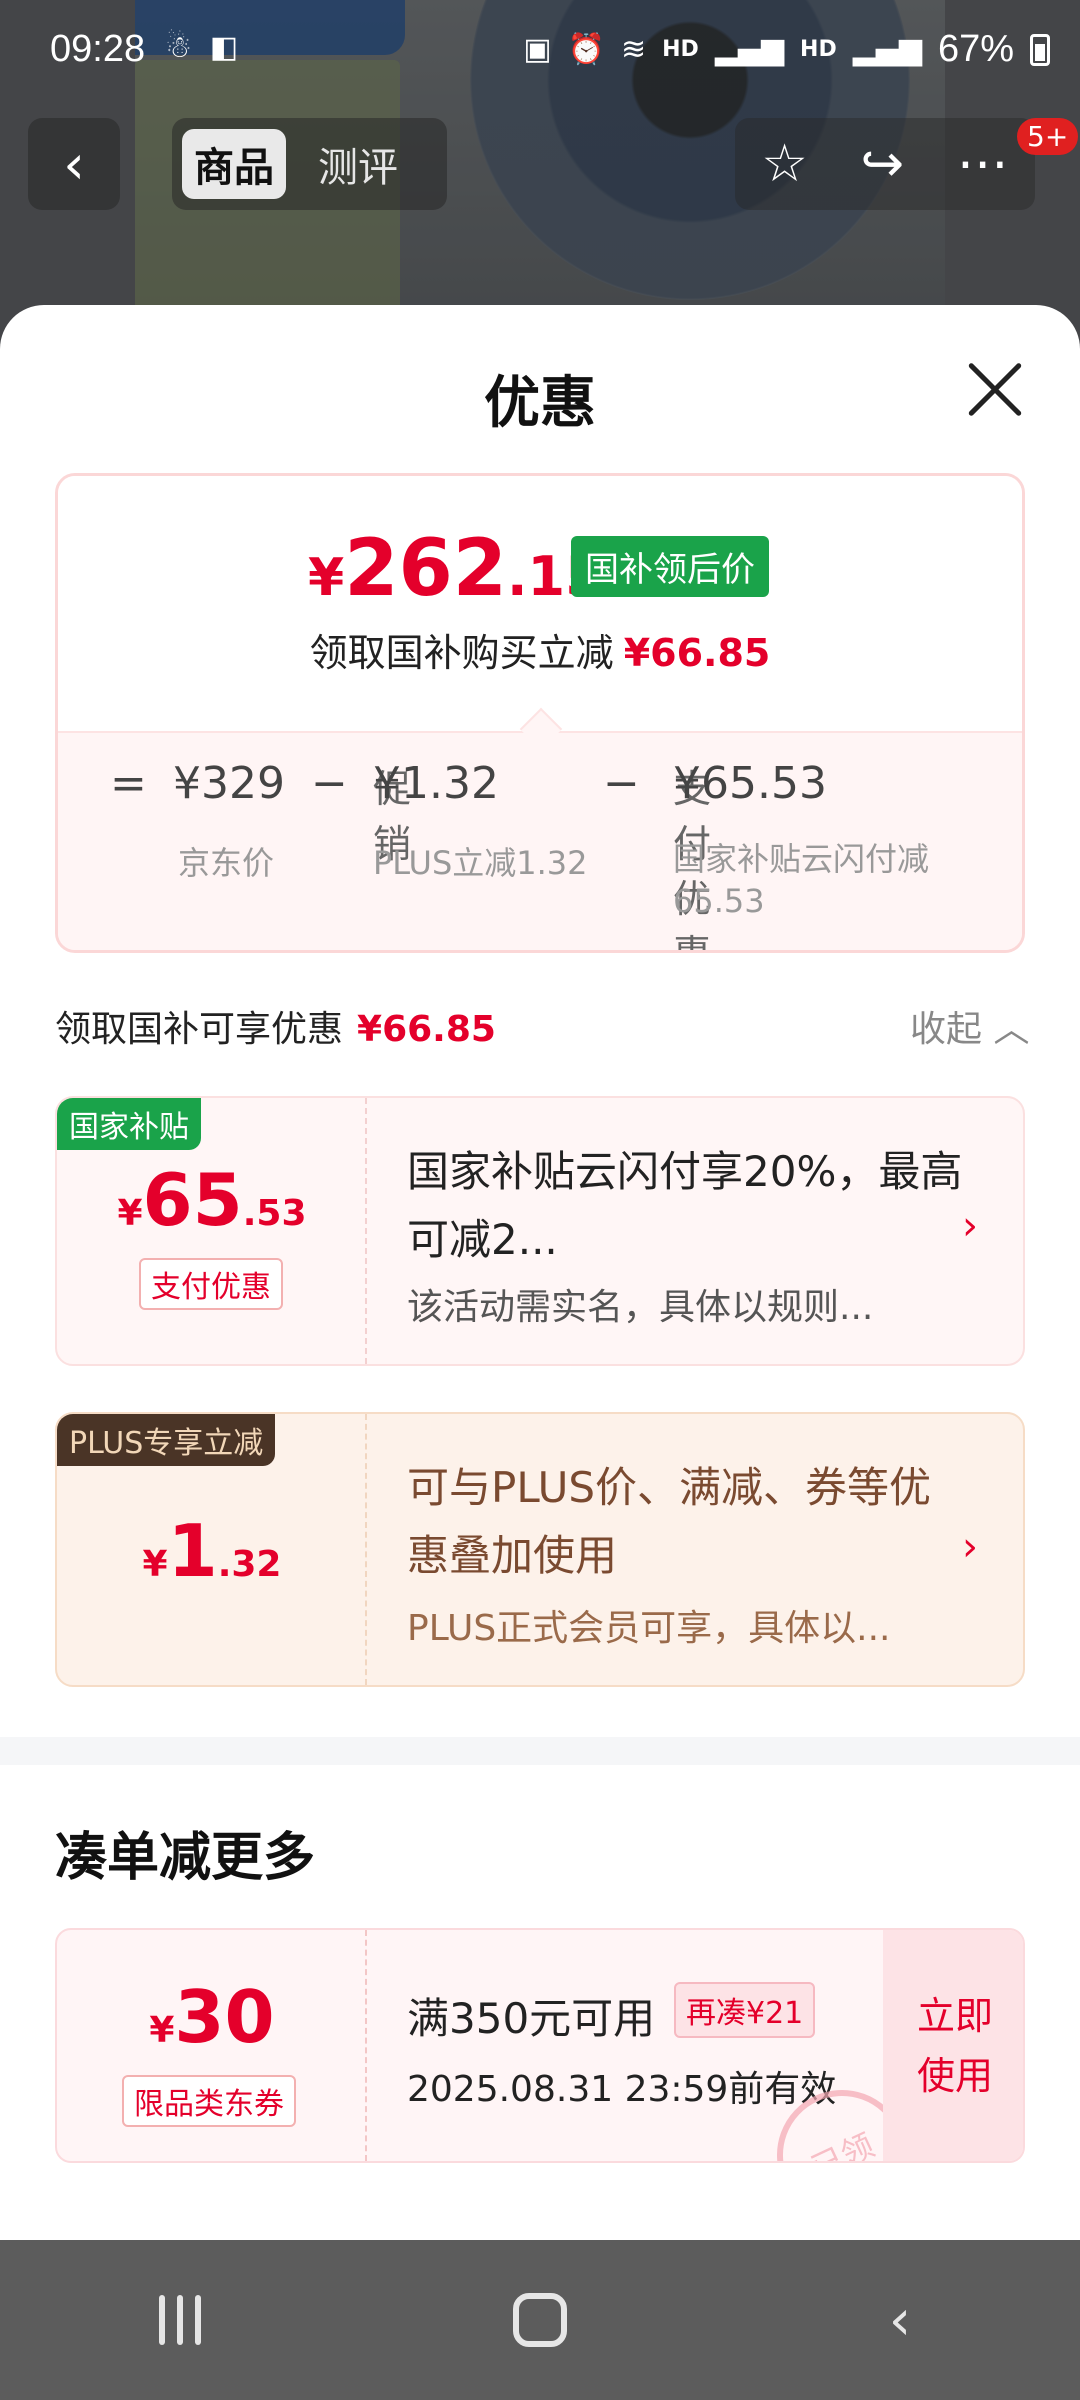 This screenshot has height=2400, width=1080. Describe the element at coordinates (461, 653) in the screenshot. I see `price-sub-text: 领取国补购买立减` at that location.